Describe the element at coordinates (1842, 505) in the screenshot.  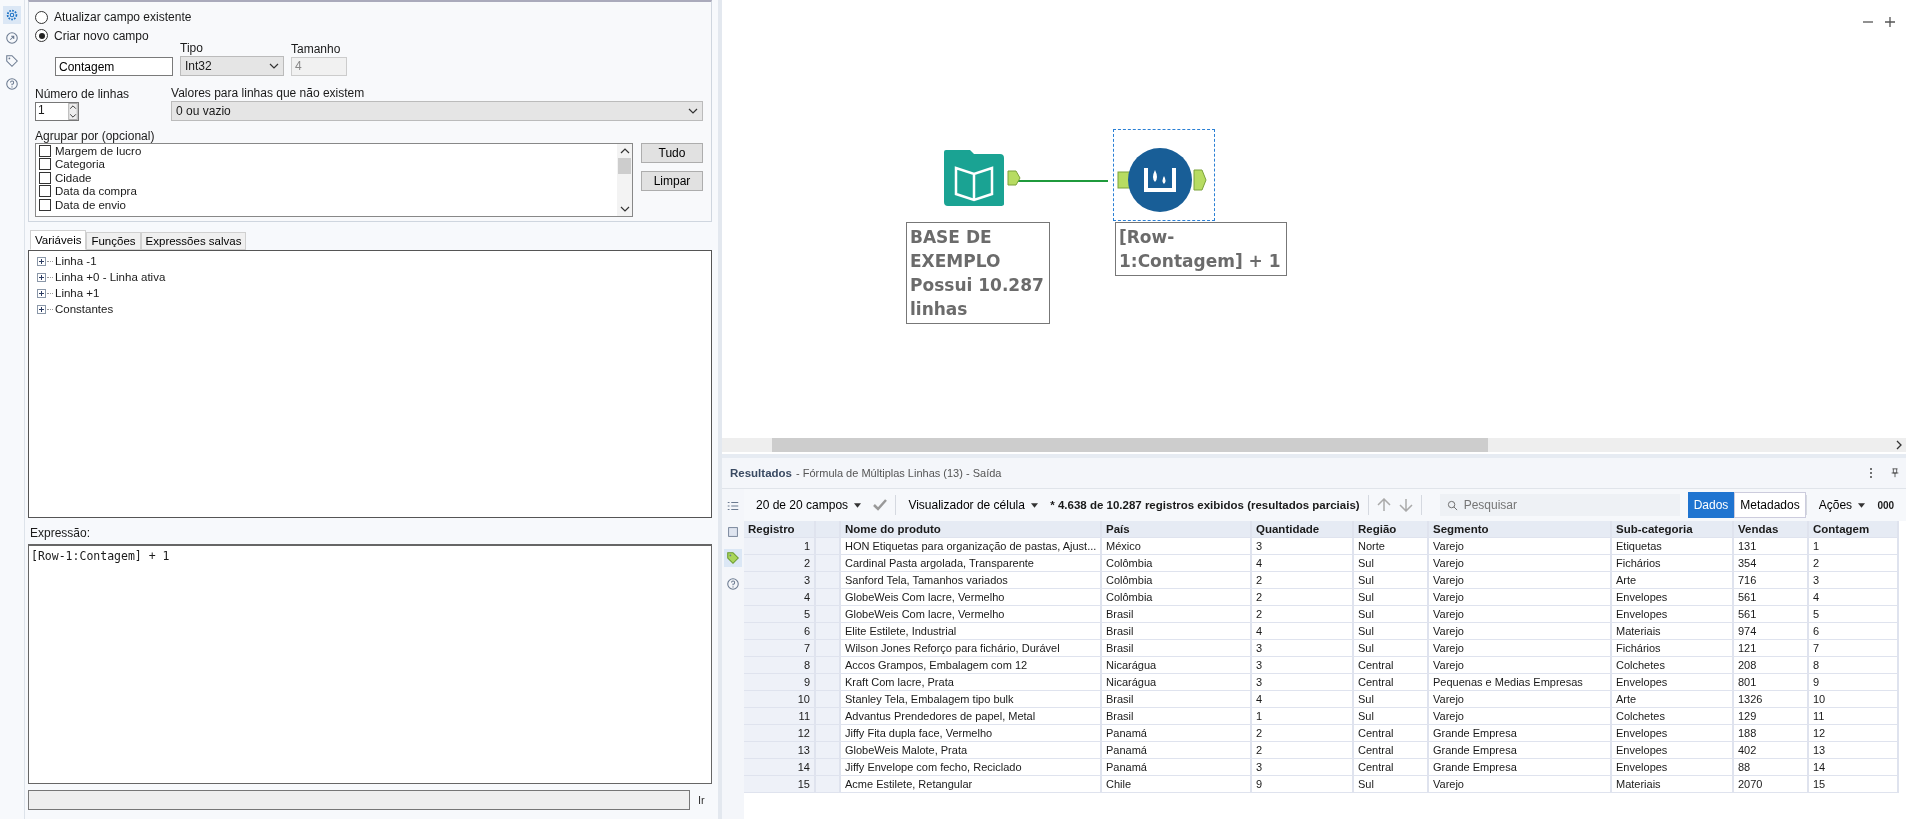
I see `actions-dropdown: Ações` at that location.